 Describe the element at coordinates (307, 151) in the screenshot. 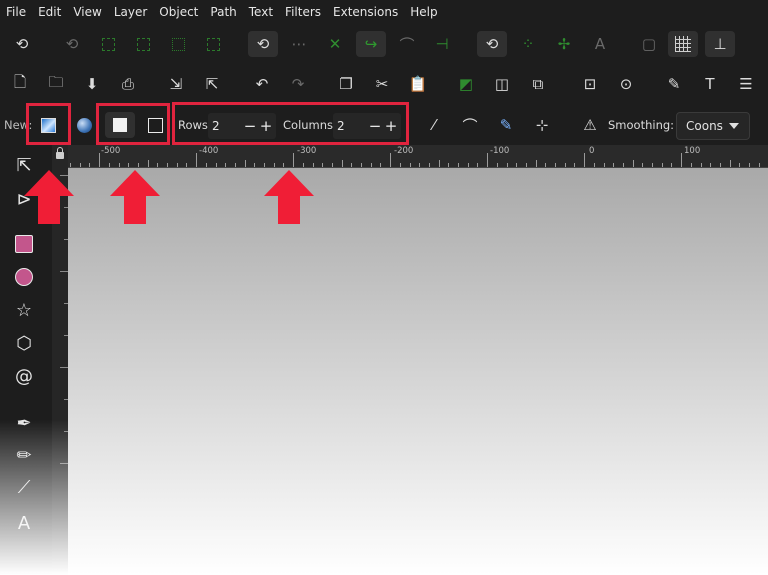

I see `ruler-label: -300` at that location.